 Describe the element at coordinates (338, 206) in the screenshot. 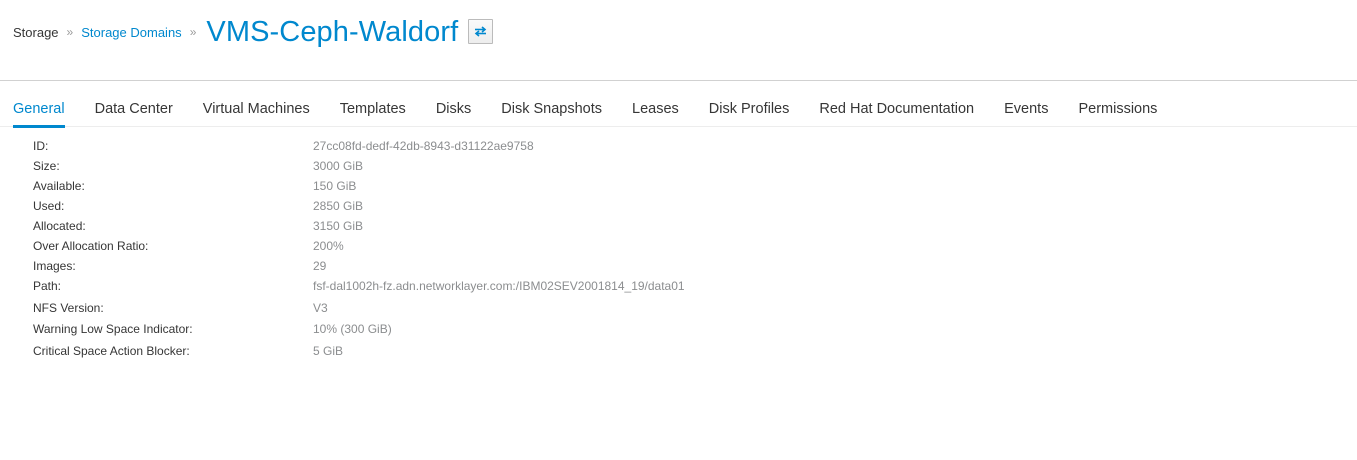

I see `detail-value: 2850 GiB` at that location.